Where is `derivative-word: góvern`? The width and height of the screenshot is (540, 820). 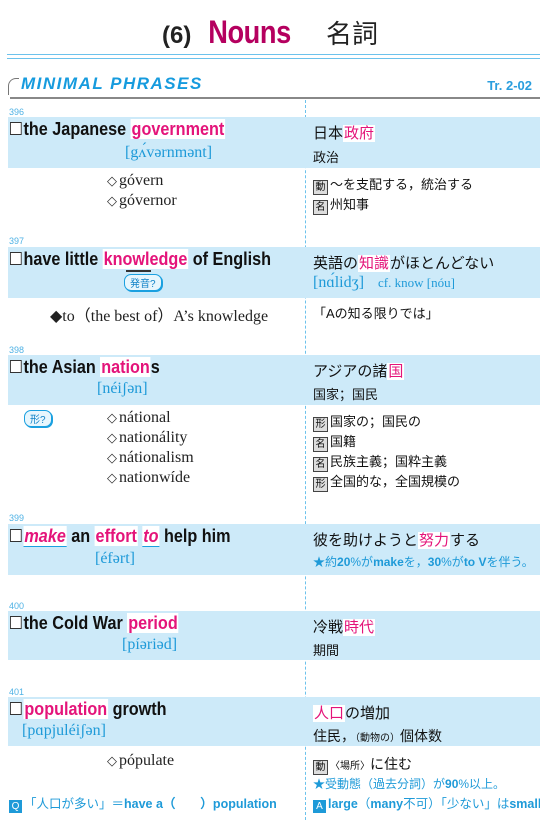 derivative-word: góvern is located at coordinates (141, 180).